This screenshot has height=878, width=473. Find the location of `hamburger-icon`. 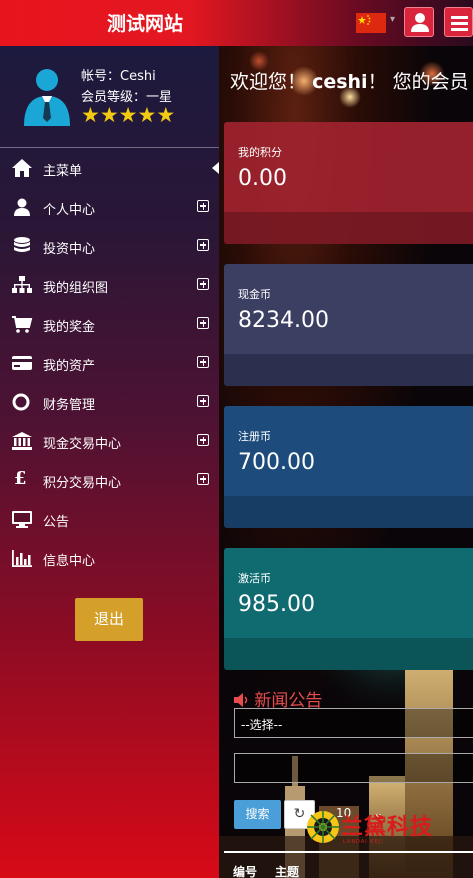

hamburger-icon is located at coordinates (459, 23).